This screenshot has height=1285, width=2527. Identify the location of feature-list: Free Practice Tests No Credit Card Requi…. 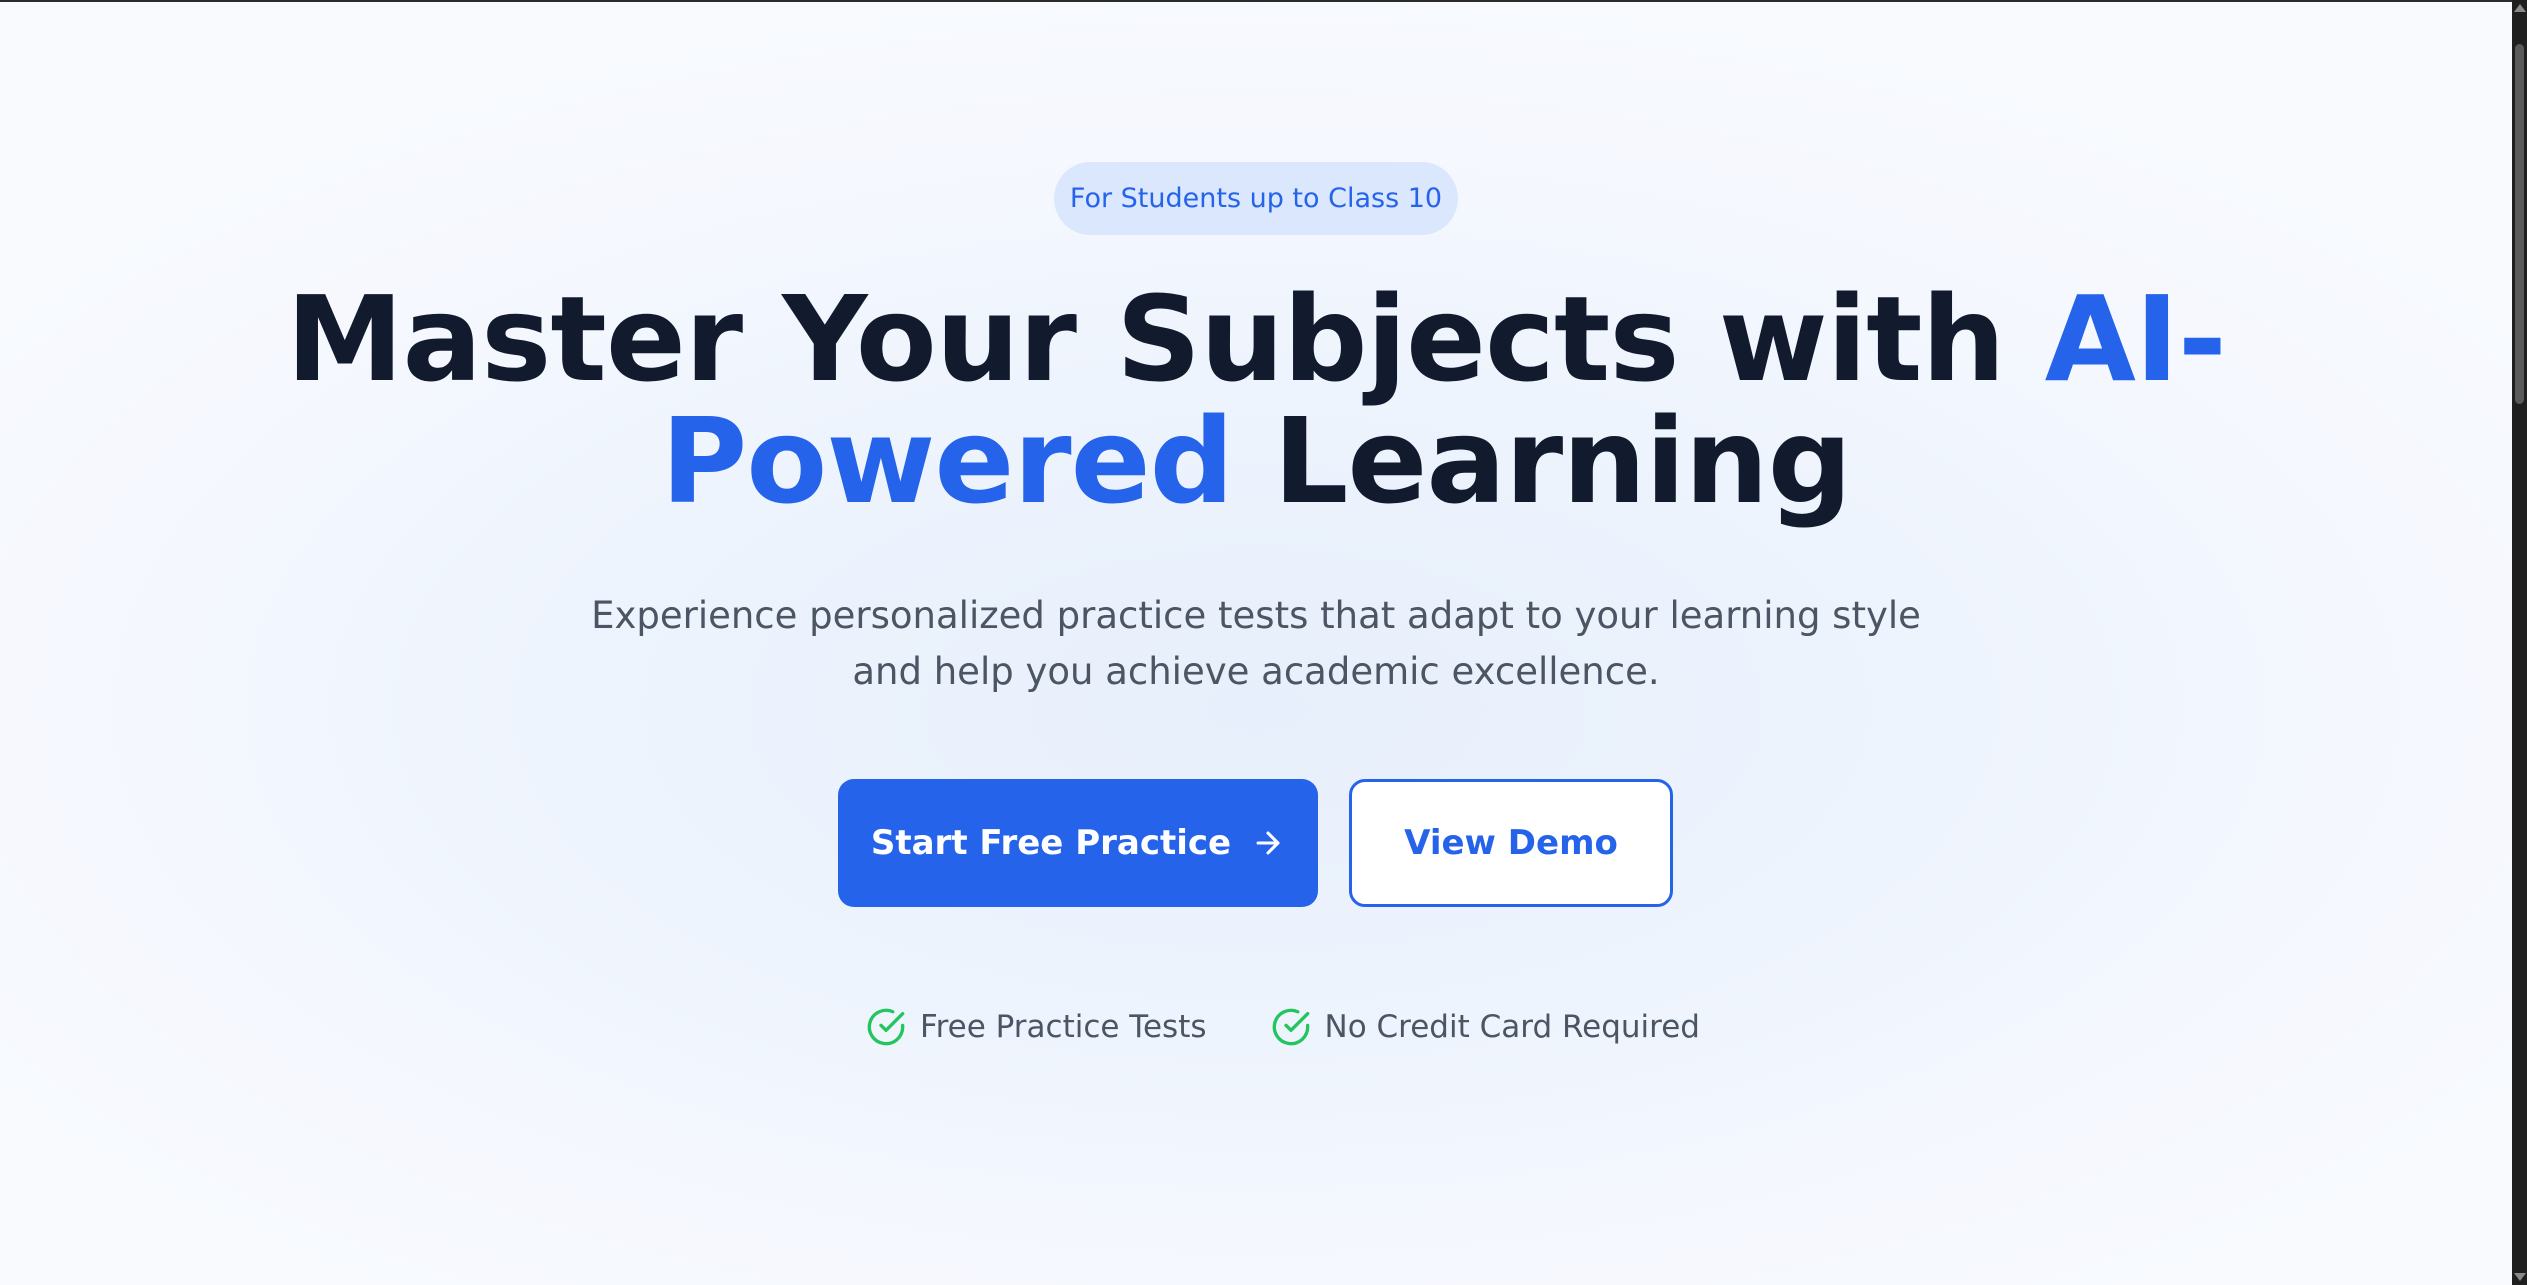
(1283, 1027).